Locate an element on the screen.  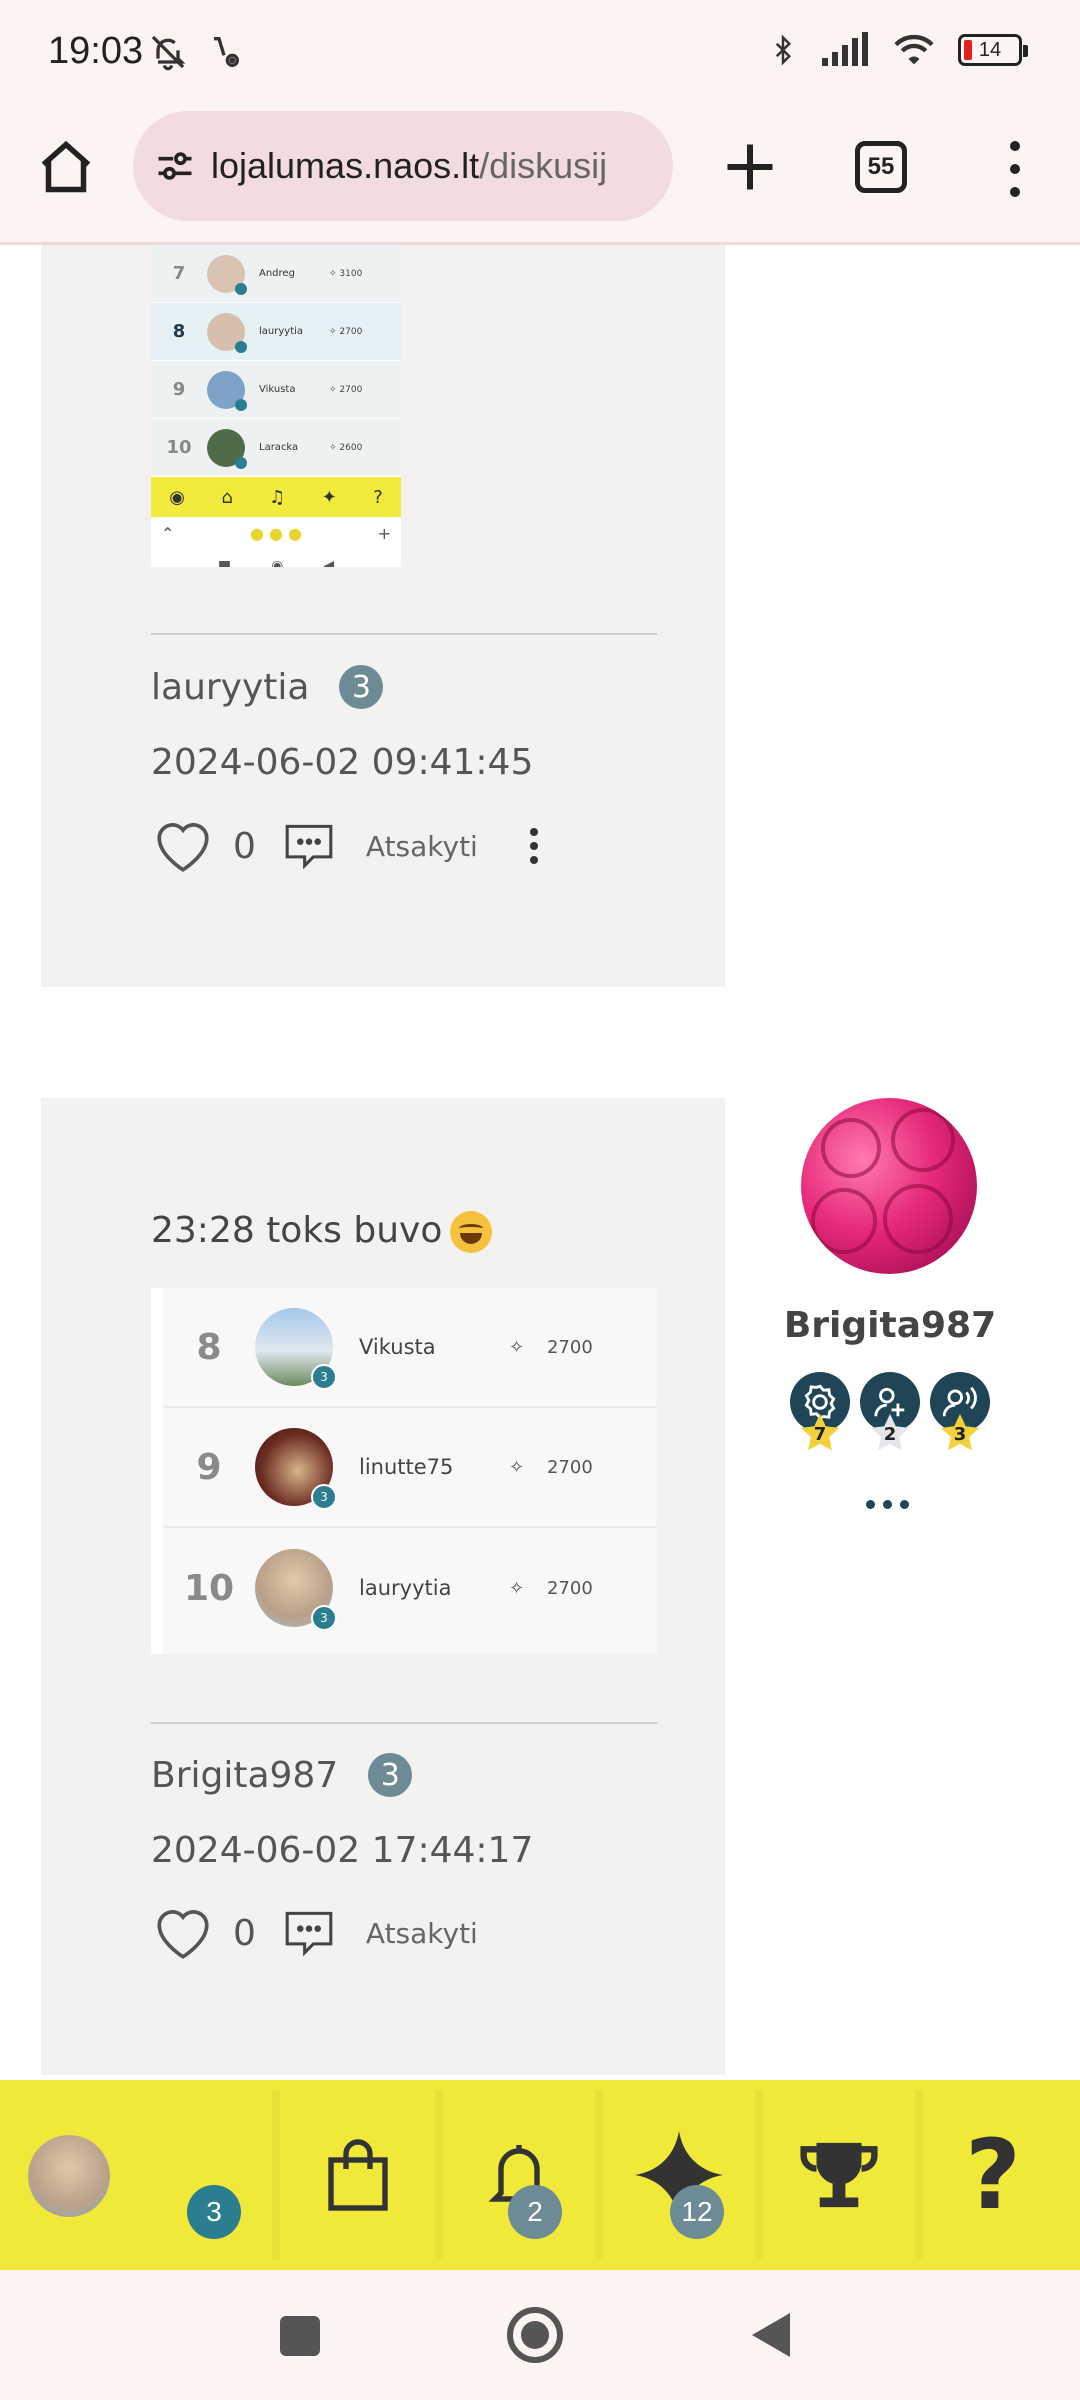
thumb-row: 7 Andreg ✧ 3100 is located at coordinates (276, 274).